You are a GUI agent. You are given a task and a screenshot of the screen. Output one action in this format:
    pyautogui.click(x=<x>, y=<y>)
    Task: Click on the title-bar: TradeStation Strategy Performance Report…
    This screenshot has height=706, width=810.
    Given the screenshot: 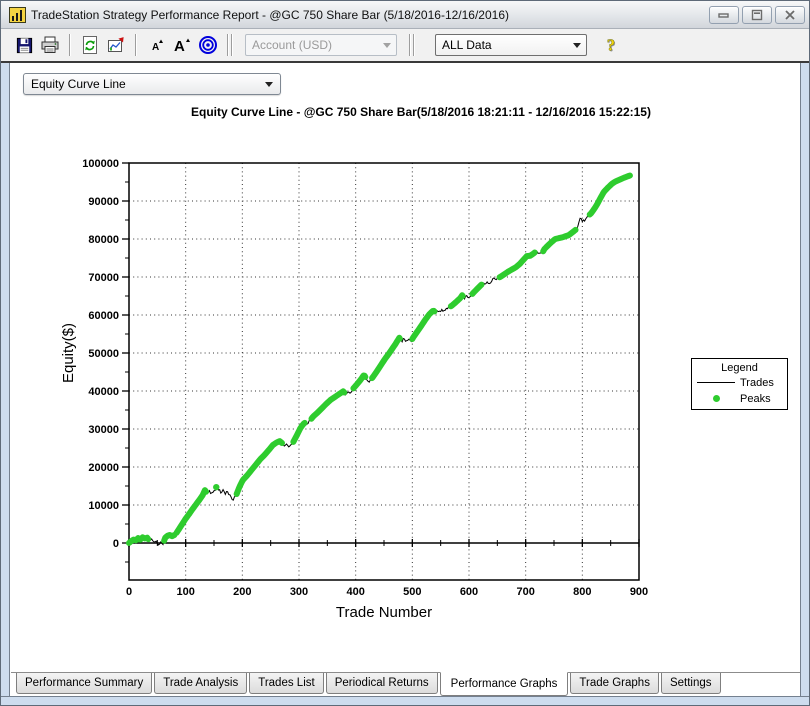 What is the action you would take?
    pyautogui.click(x=405, y=15)
    